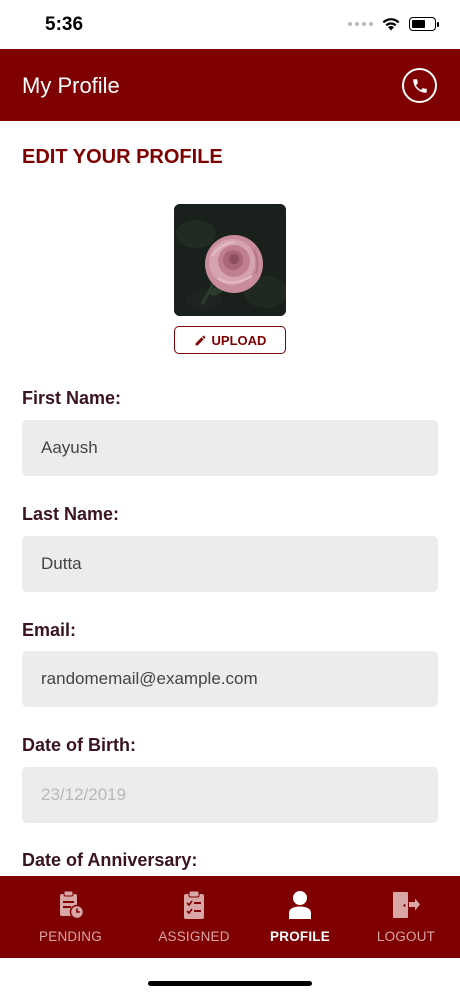 This screenshot has height=996, width=460. Describe the element at coordinates (300, 936) in the screenshot. I see `nav-label-profile: PROFILE` at that location.